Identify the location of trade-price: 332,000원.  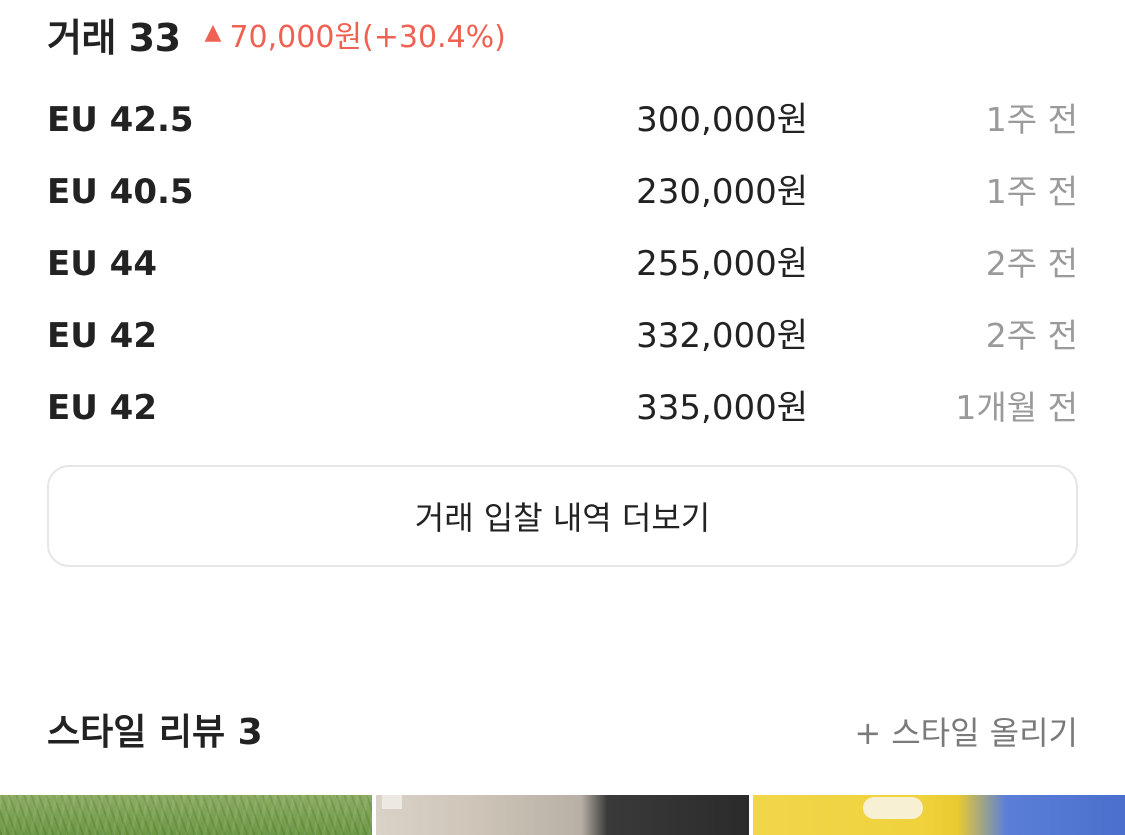
(722, 336).